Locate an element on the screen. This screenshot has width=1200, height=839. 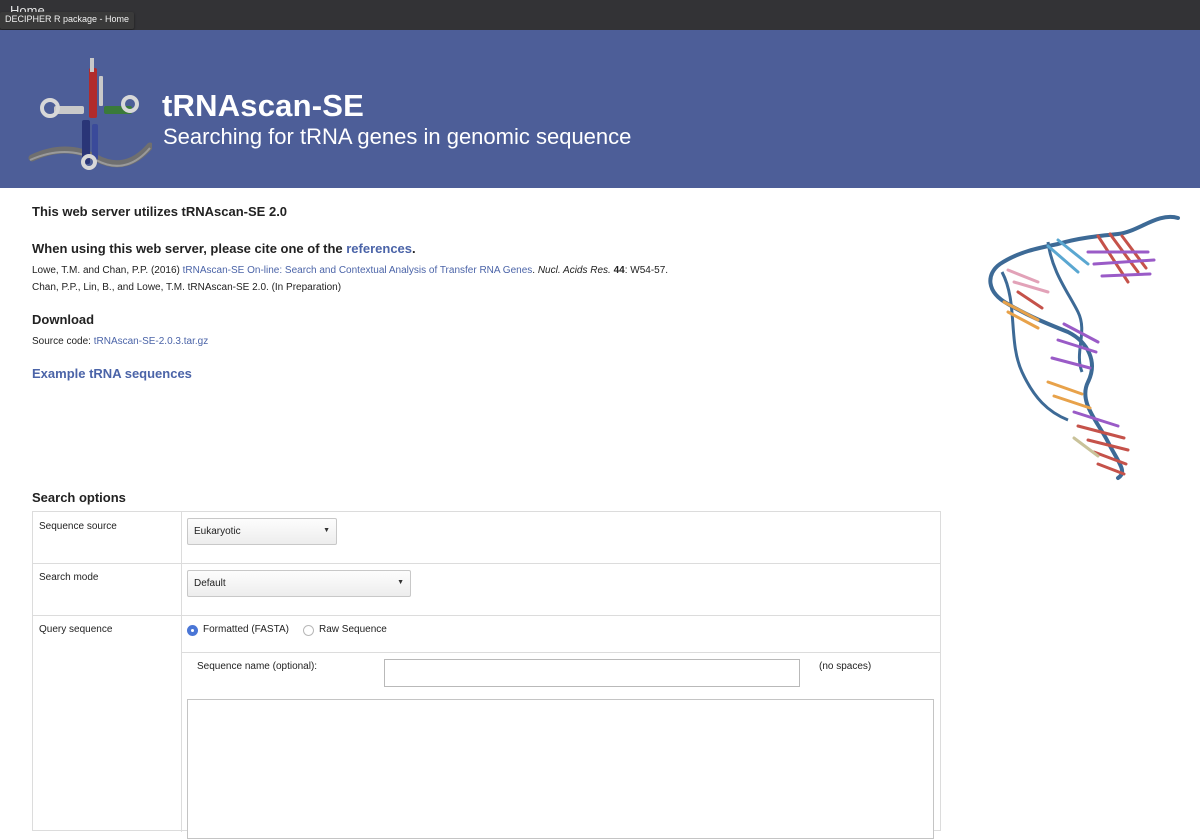
page-title: tRNAscan-SE is located at coordinates (263, 105).